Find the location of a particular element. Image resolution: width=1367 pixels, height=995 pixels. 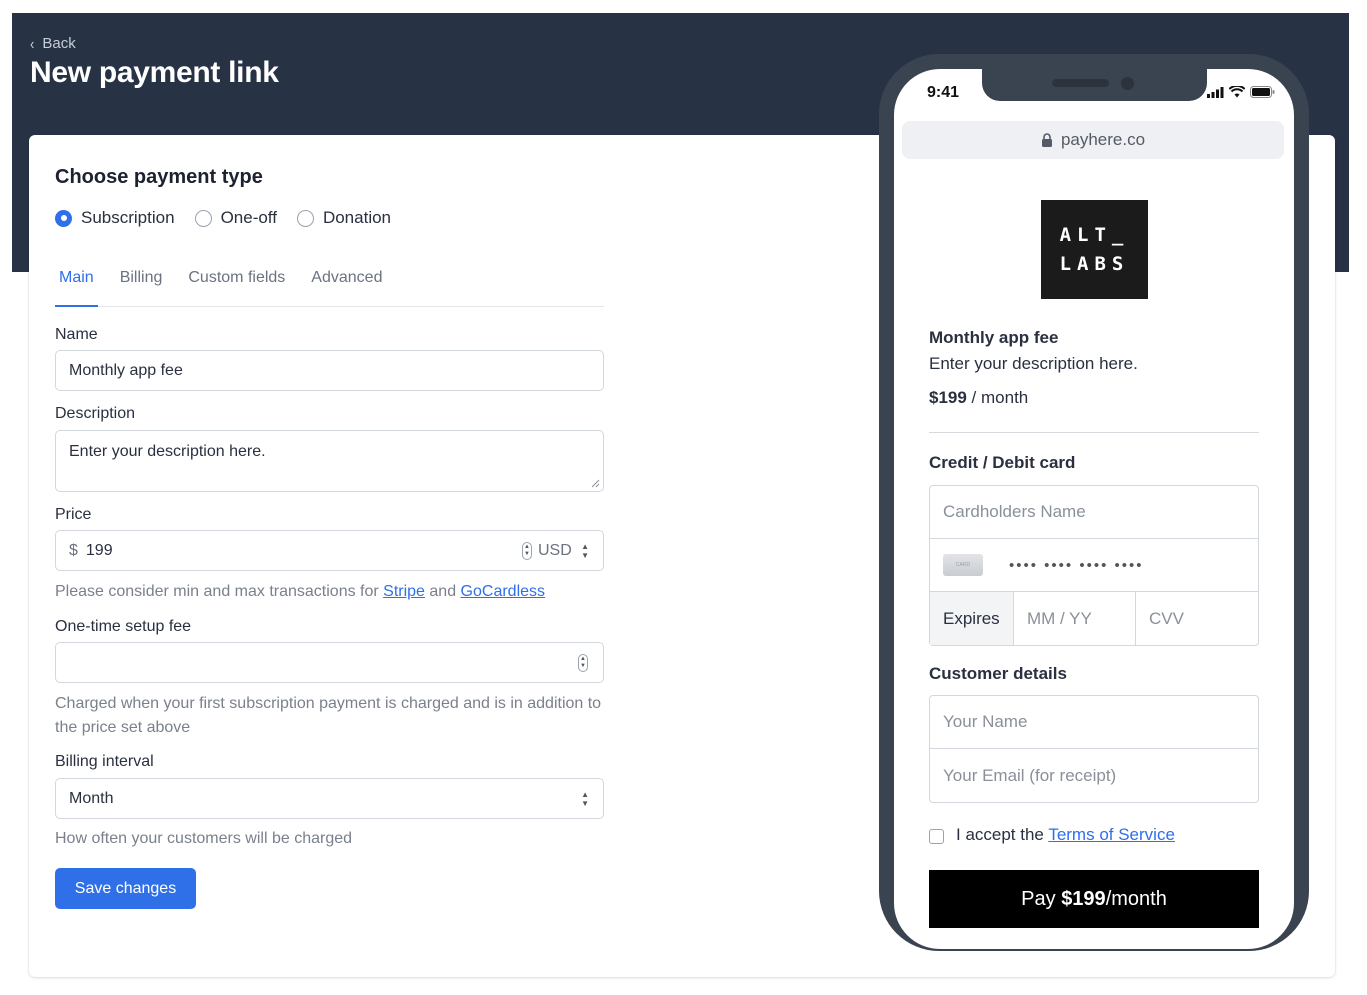

camera-icon is located at coordinates (1127, 83).